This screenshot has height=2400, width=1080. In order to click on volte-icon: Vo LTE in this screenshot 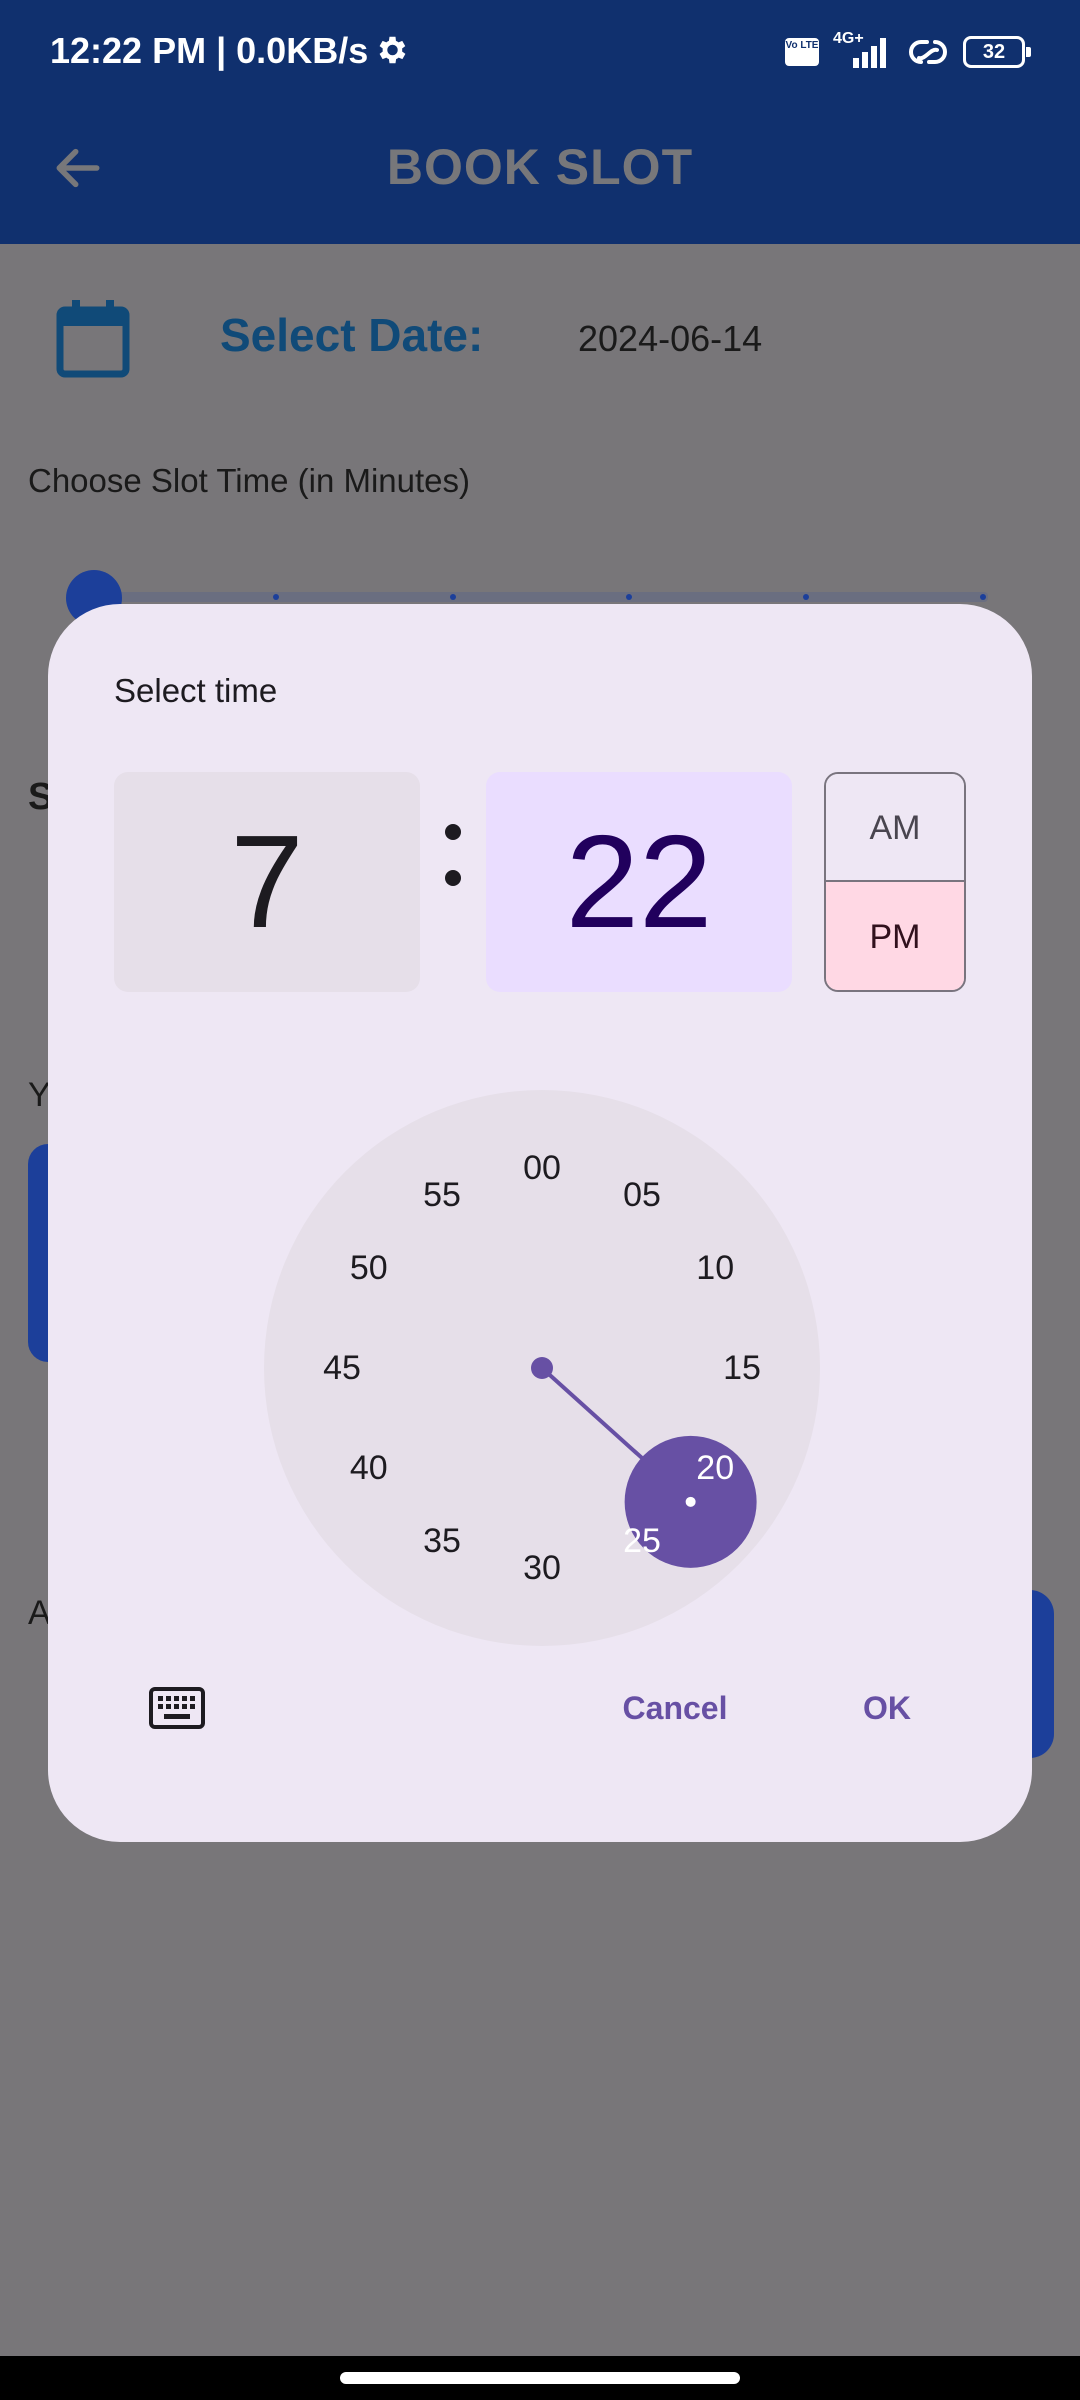, I will do `click(802, 52)`.